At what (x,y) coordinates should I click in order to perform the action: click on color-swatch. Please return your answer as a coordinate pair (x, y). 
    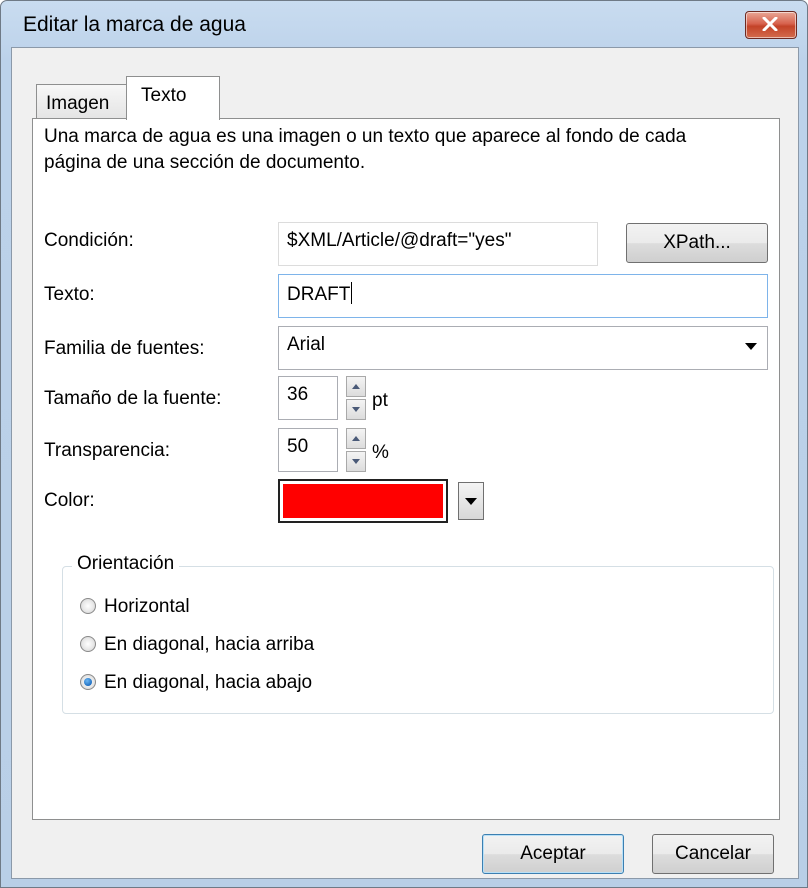
    Looking at the image, I should click on (363, 501).